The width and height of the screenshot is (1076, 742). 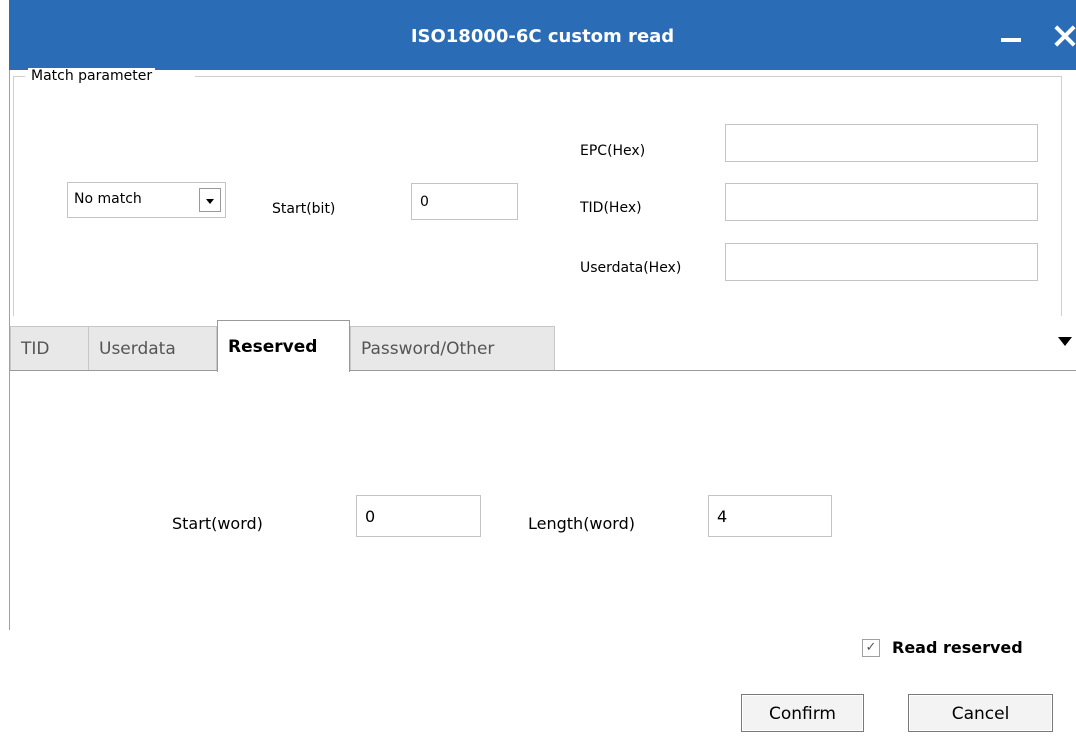 I want to click on tab-strip-border, so click(x=543, y=370).